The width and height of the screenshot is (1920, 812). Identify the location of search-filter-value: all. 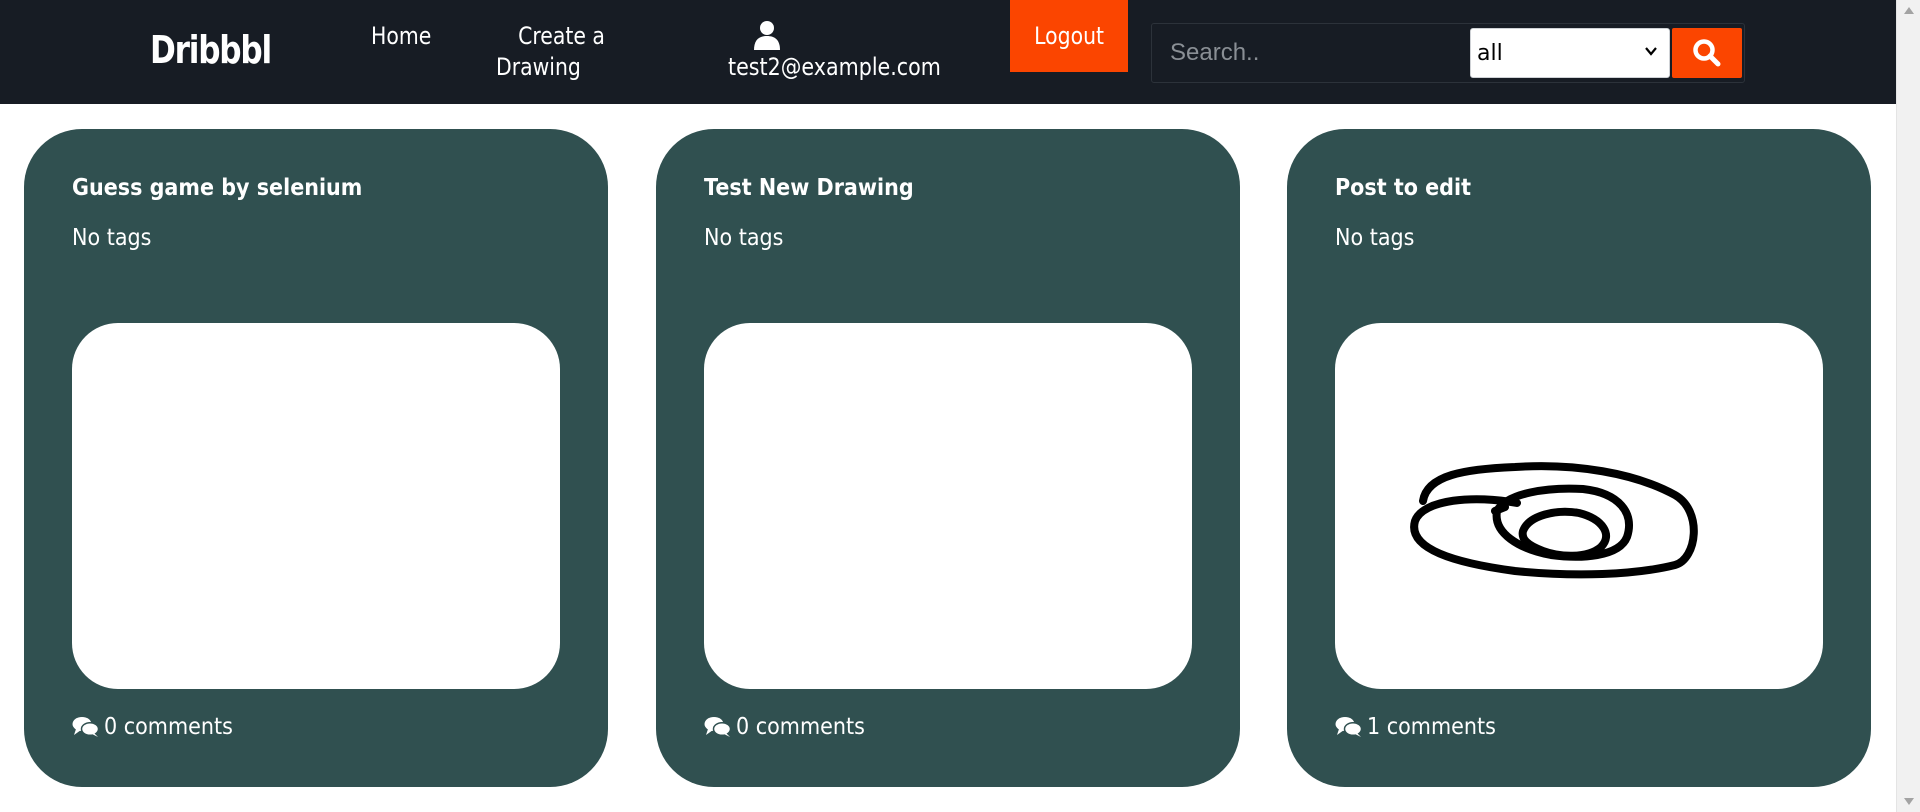
(1490, 53).